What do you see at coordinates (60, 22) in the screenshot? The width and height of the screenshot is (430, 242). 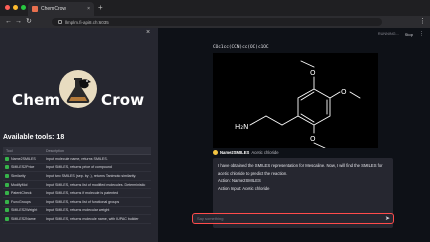 I see `lock-icon` at bounding box center [60, 22].